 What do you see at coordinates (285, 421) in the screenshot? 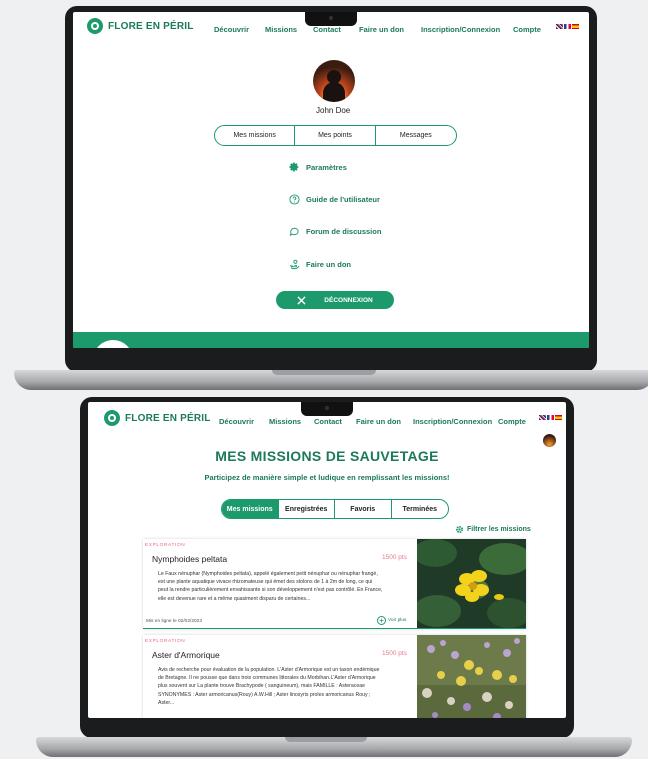
I see `nav-missions-2: Missions` at bounding box center [285, 421].